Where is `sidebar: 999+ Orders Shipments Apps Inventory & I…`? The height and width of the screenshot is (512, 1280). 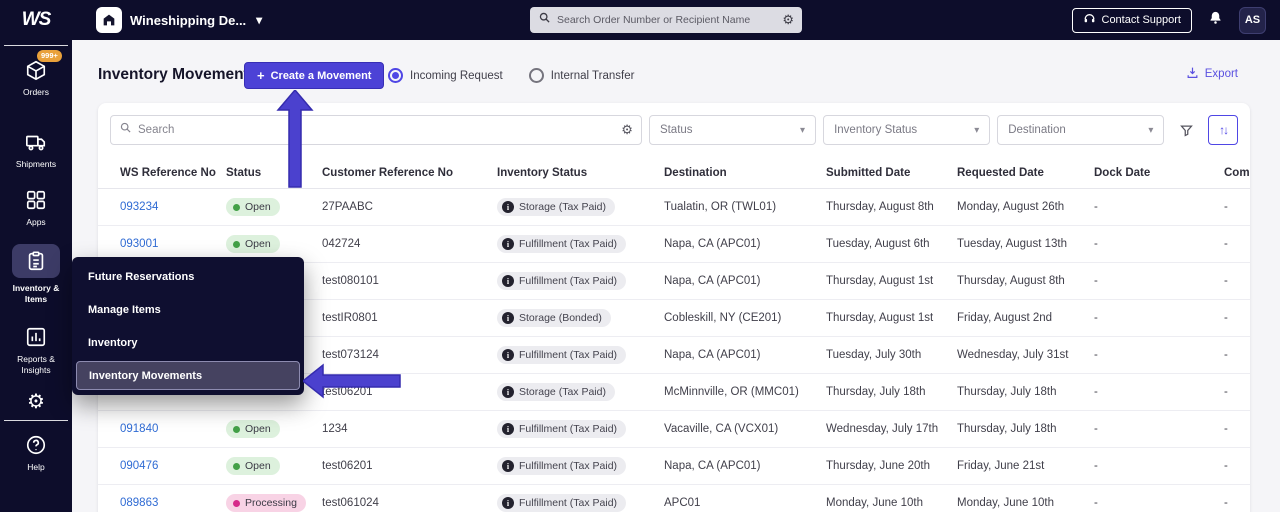
sidebar: 999+ Orders Shipments Apps Inventory & I… is located at coordinates (36, 276).